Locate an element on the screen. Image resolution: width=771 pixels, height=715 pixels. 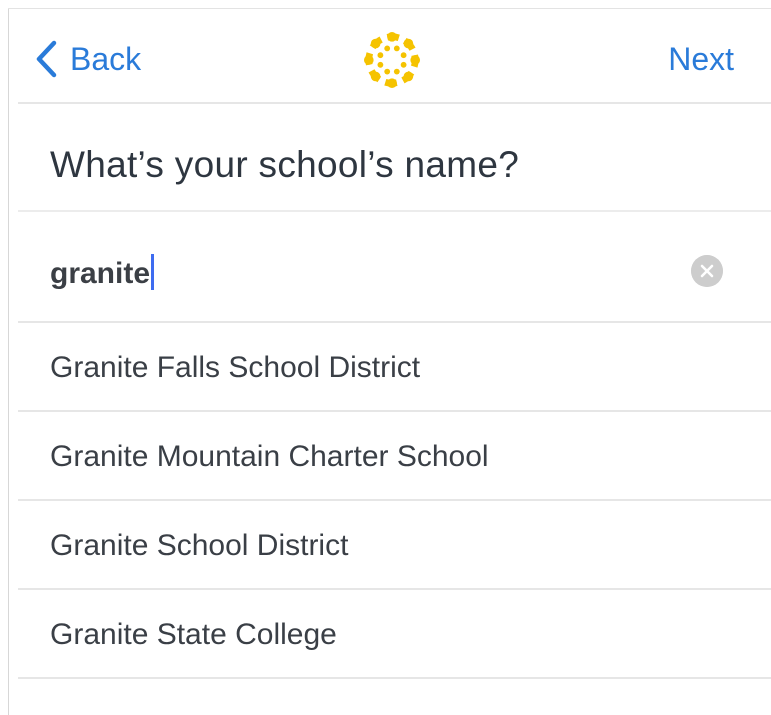
title-section: What’s your school’s name? is located at coordinates (394, 158).